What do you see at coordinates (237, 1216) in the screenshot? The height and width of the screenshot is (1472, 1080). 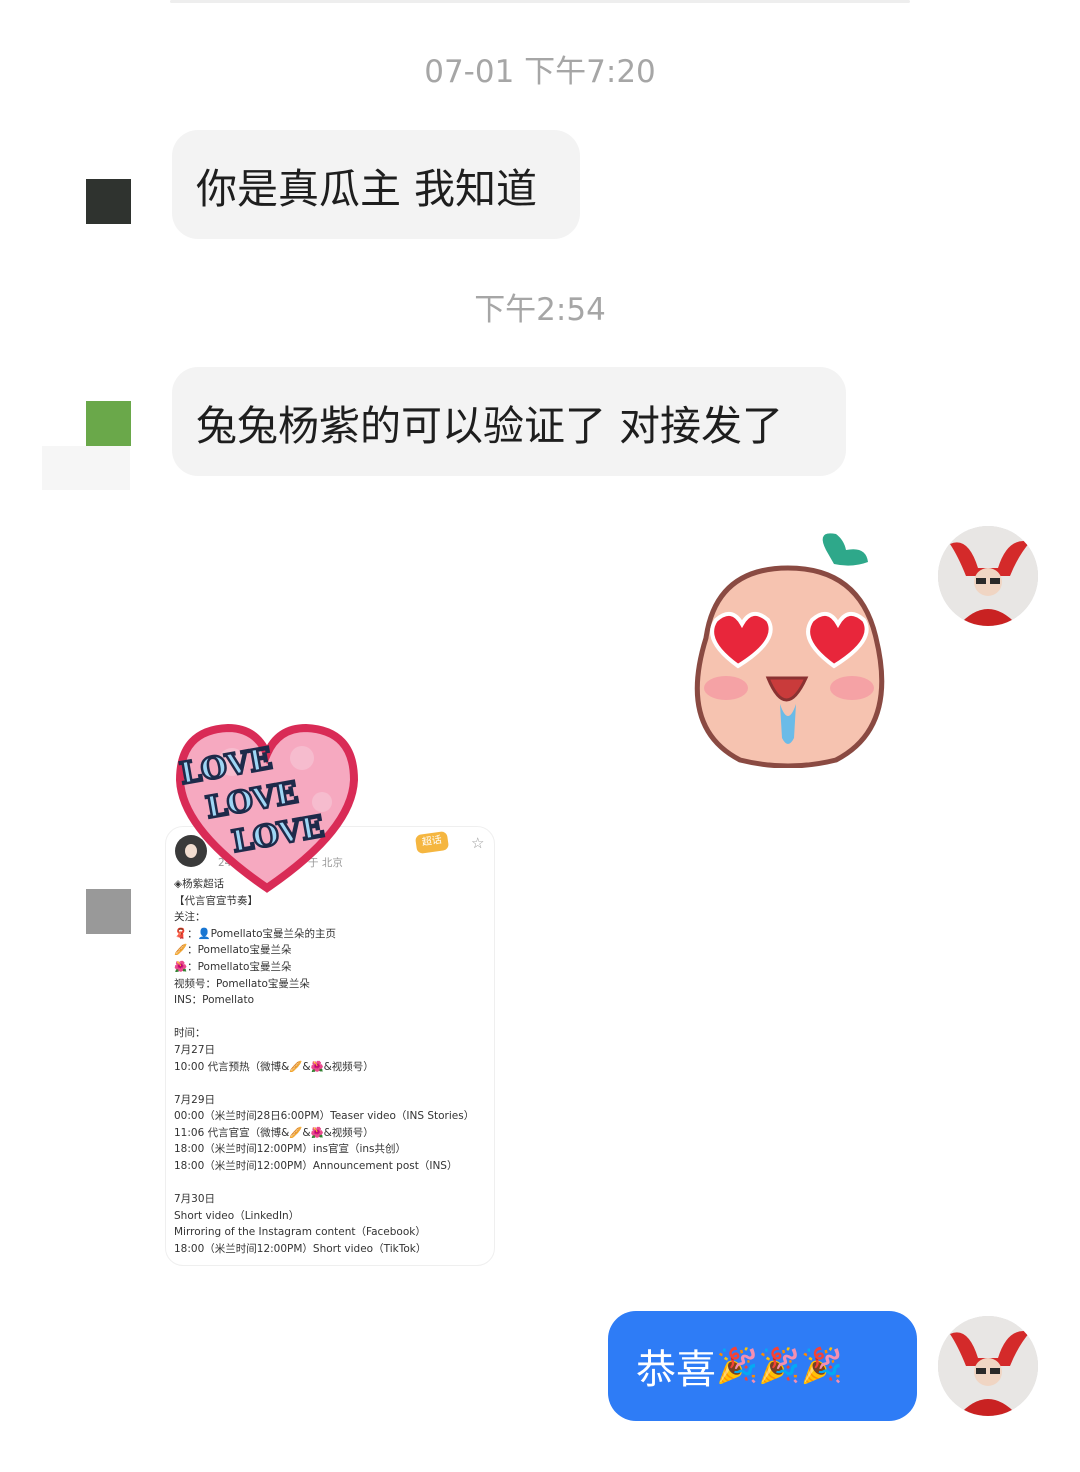 I see `card-line: Short video（LinkedIn）` at bounding box center [237, 1216].